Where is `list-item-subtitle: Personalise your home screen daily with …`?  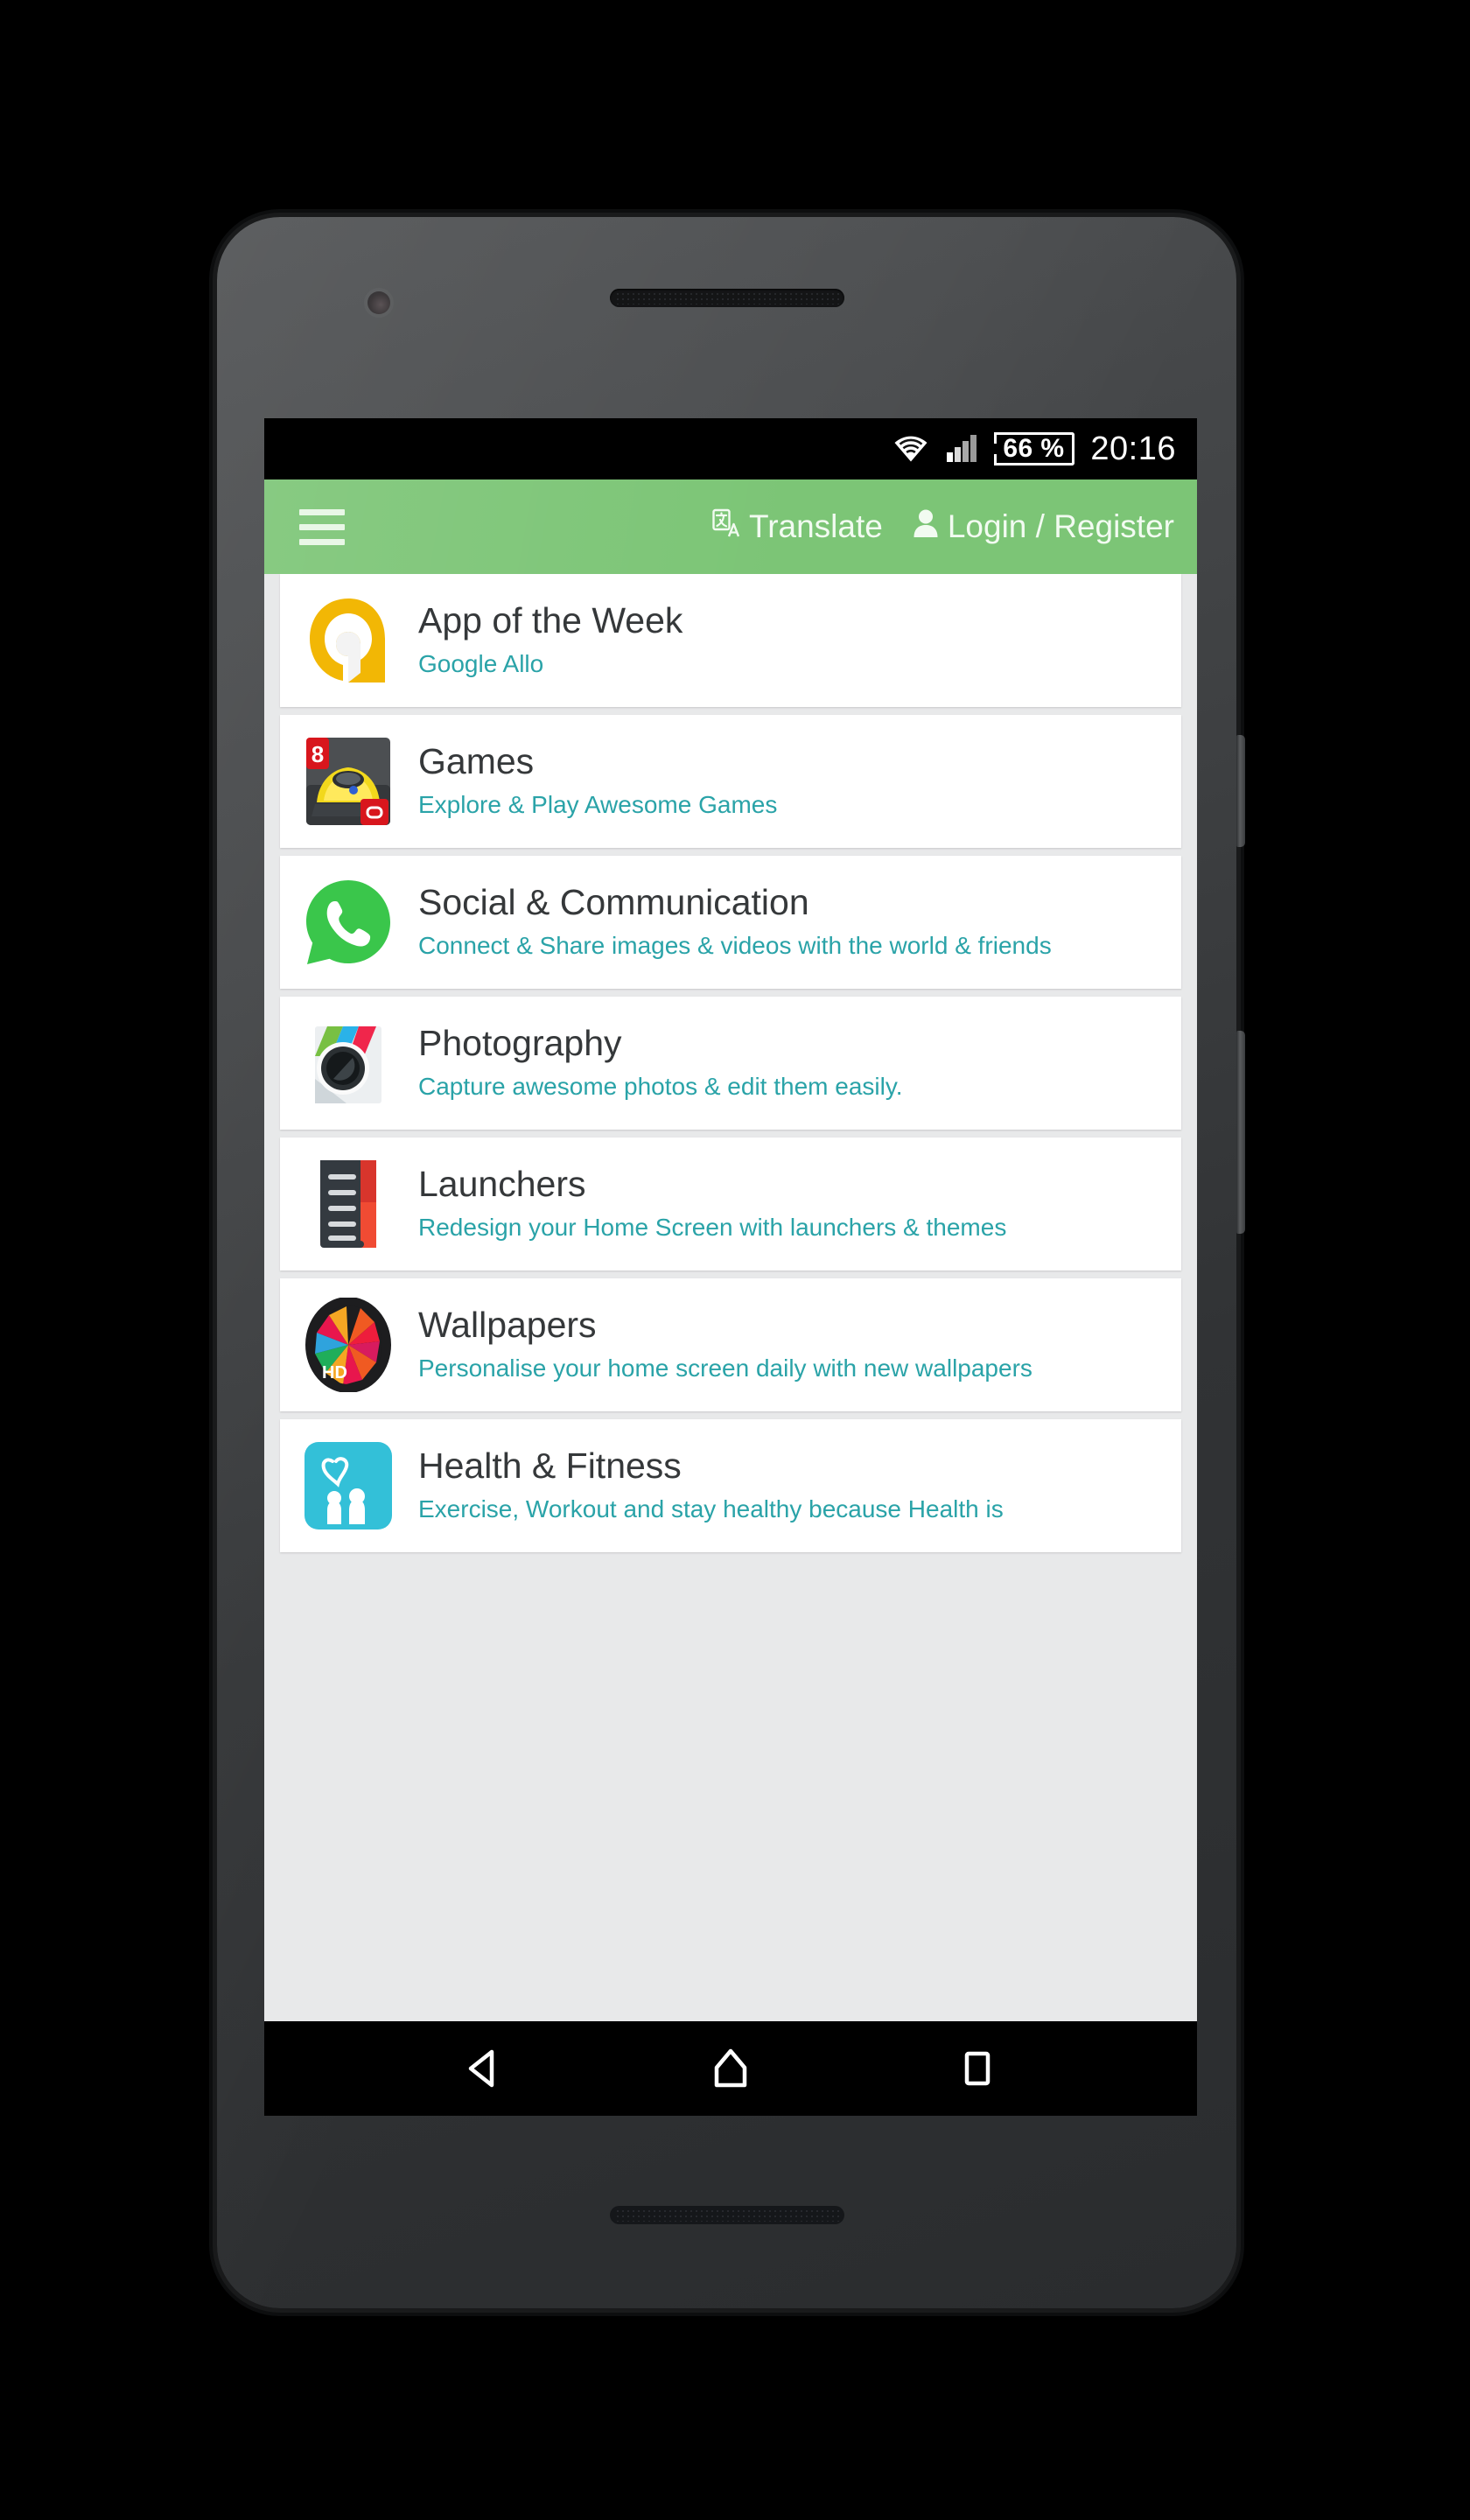
list-item-subtitle: Personalise your home screen daily with … is located at coordinates (725, 1368).